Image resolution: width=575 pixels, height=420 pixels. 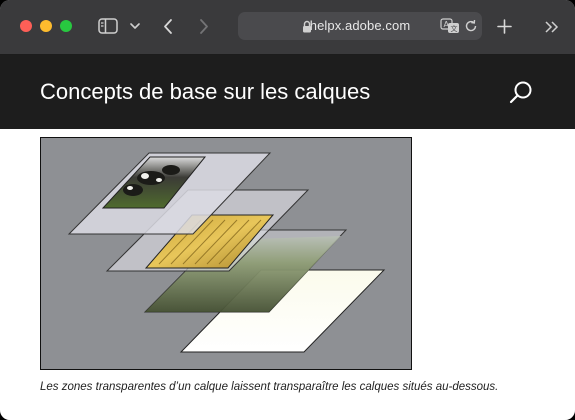 I want to click on search-icon, so click(x=521, y=92).